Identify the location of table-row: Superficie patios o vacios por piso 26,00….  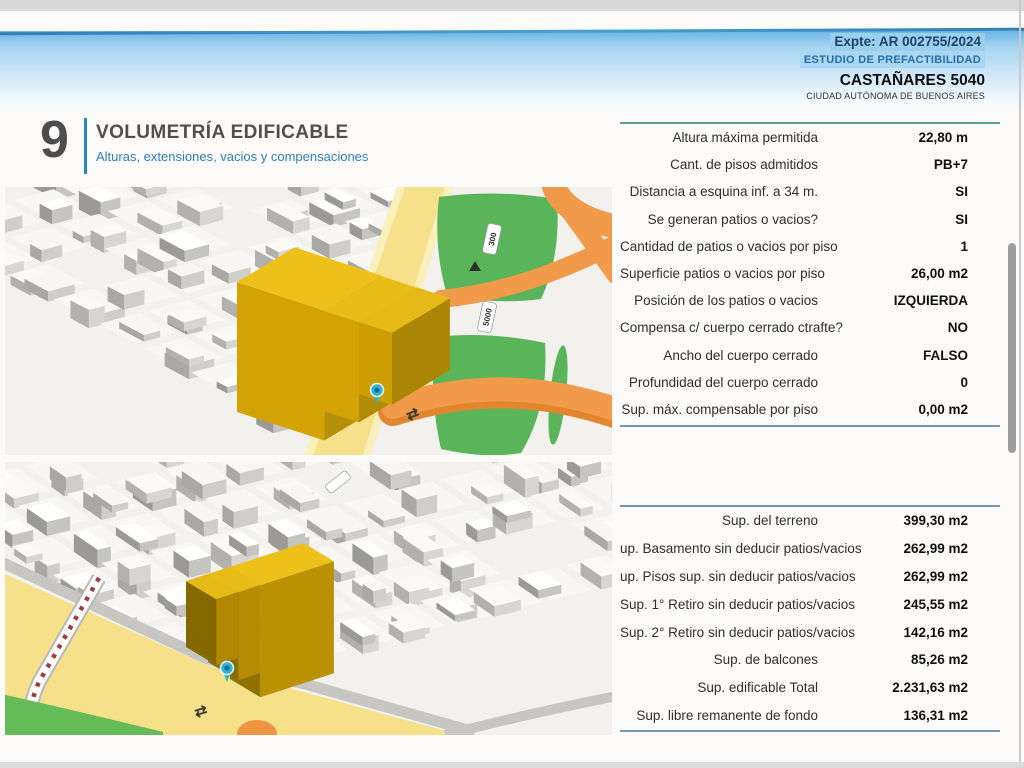
(810, 273).